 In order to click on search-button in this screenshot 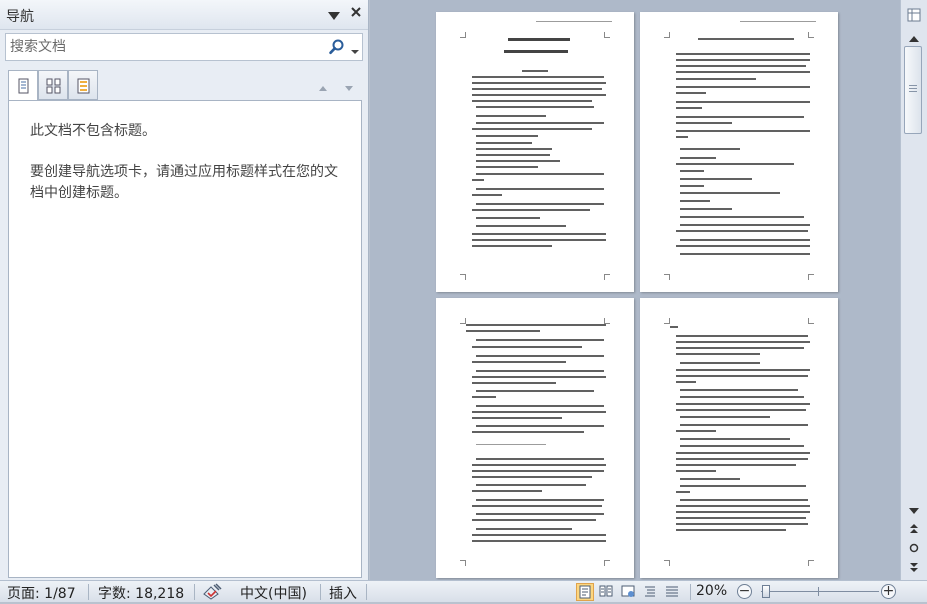, I will do `click(337, 47)`.